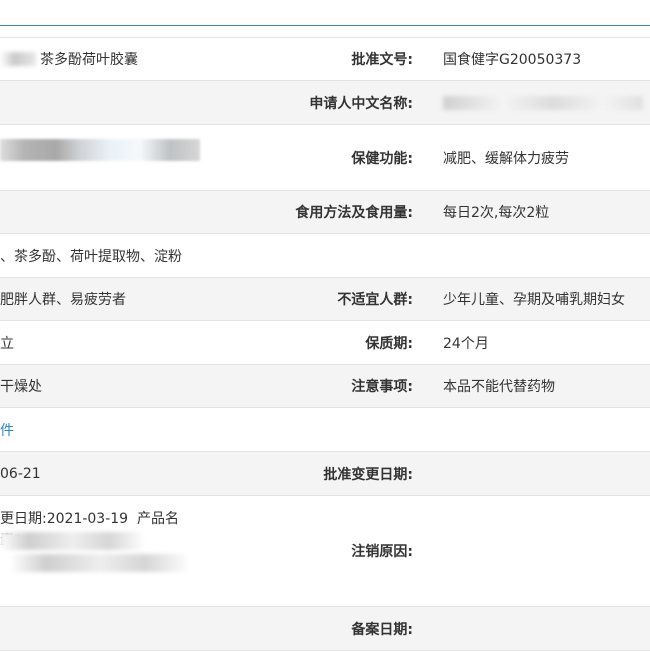 This screenshot has width=650, height=651. Describe the element at coordinates (325, 255) in the screenshot. I see `table-row: 、茶多酚、荷叶提取物、淀粉` at that location.